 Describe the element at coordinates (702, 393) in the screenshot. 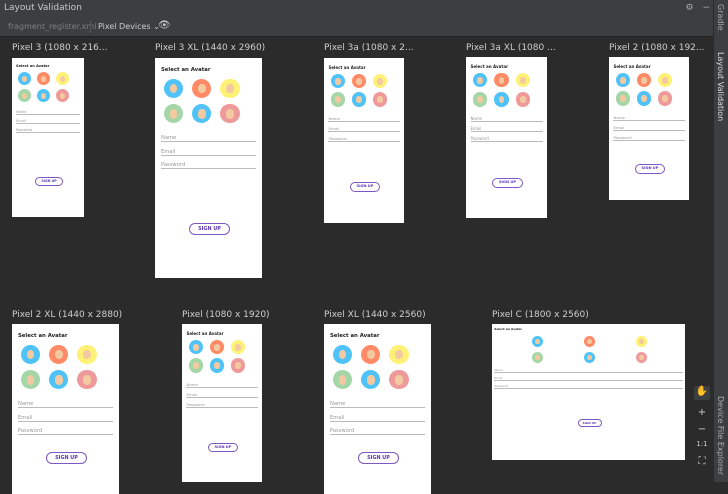

I see `pan-hand-icon: ✋` at that location.